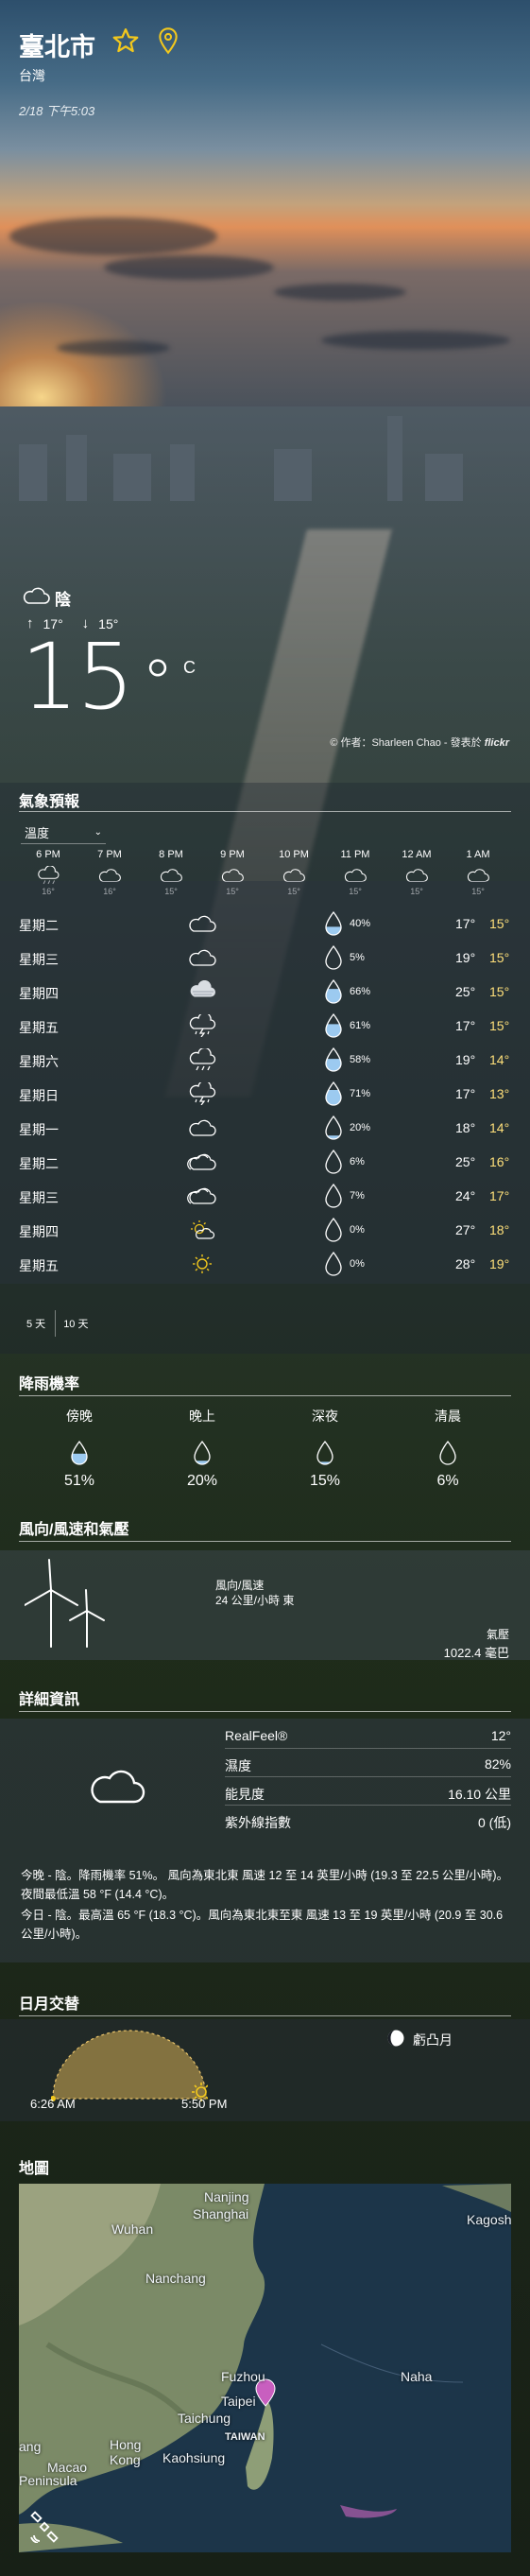 Image resolution: width=530 pixels, height=2576 pixels. Describe the element at coordinates (265, 924) in the screenshot. I see `daily-row: 星期二 40% 17° 15°` at that location.